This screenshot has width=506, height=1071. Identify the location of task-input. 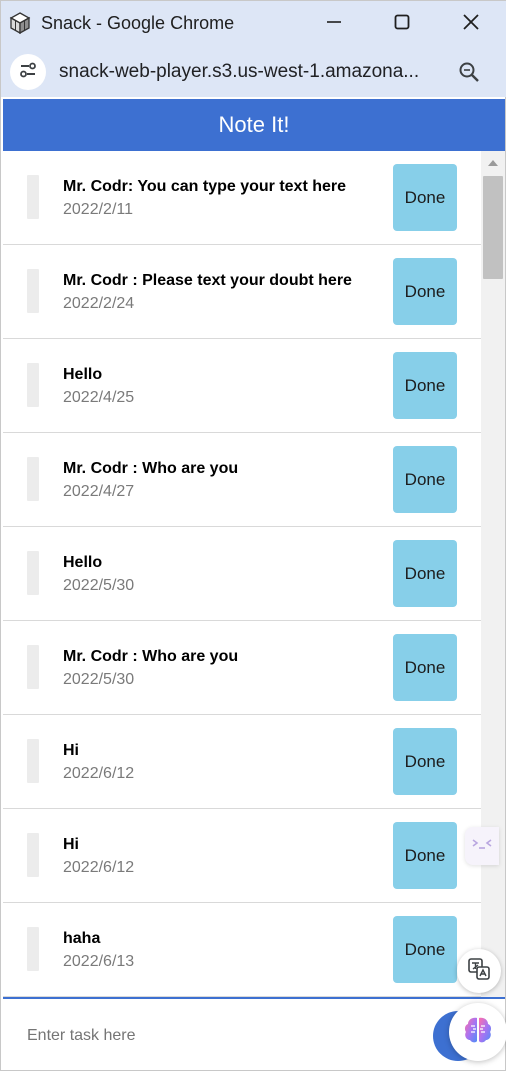
(130, 1036).